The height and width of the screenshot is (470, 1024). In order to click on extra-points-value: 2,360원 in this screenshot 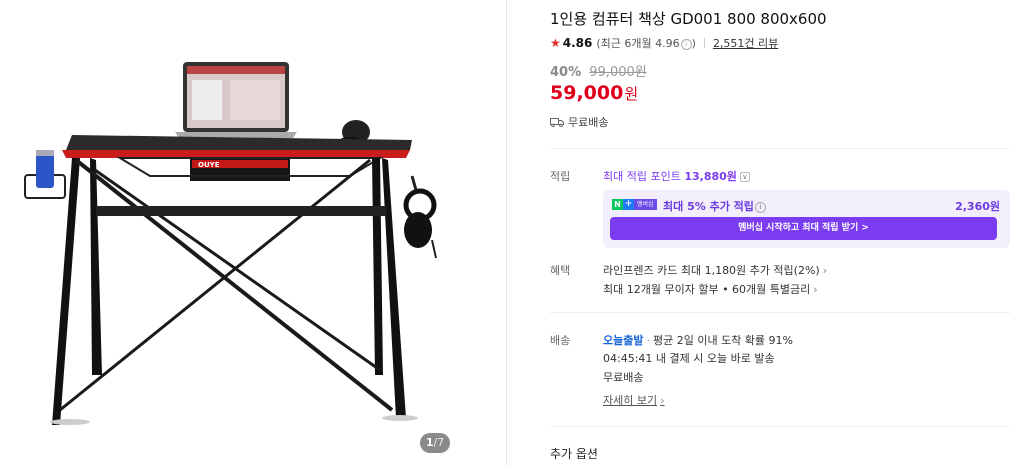, I will do `click(977, 206)`.